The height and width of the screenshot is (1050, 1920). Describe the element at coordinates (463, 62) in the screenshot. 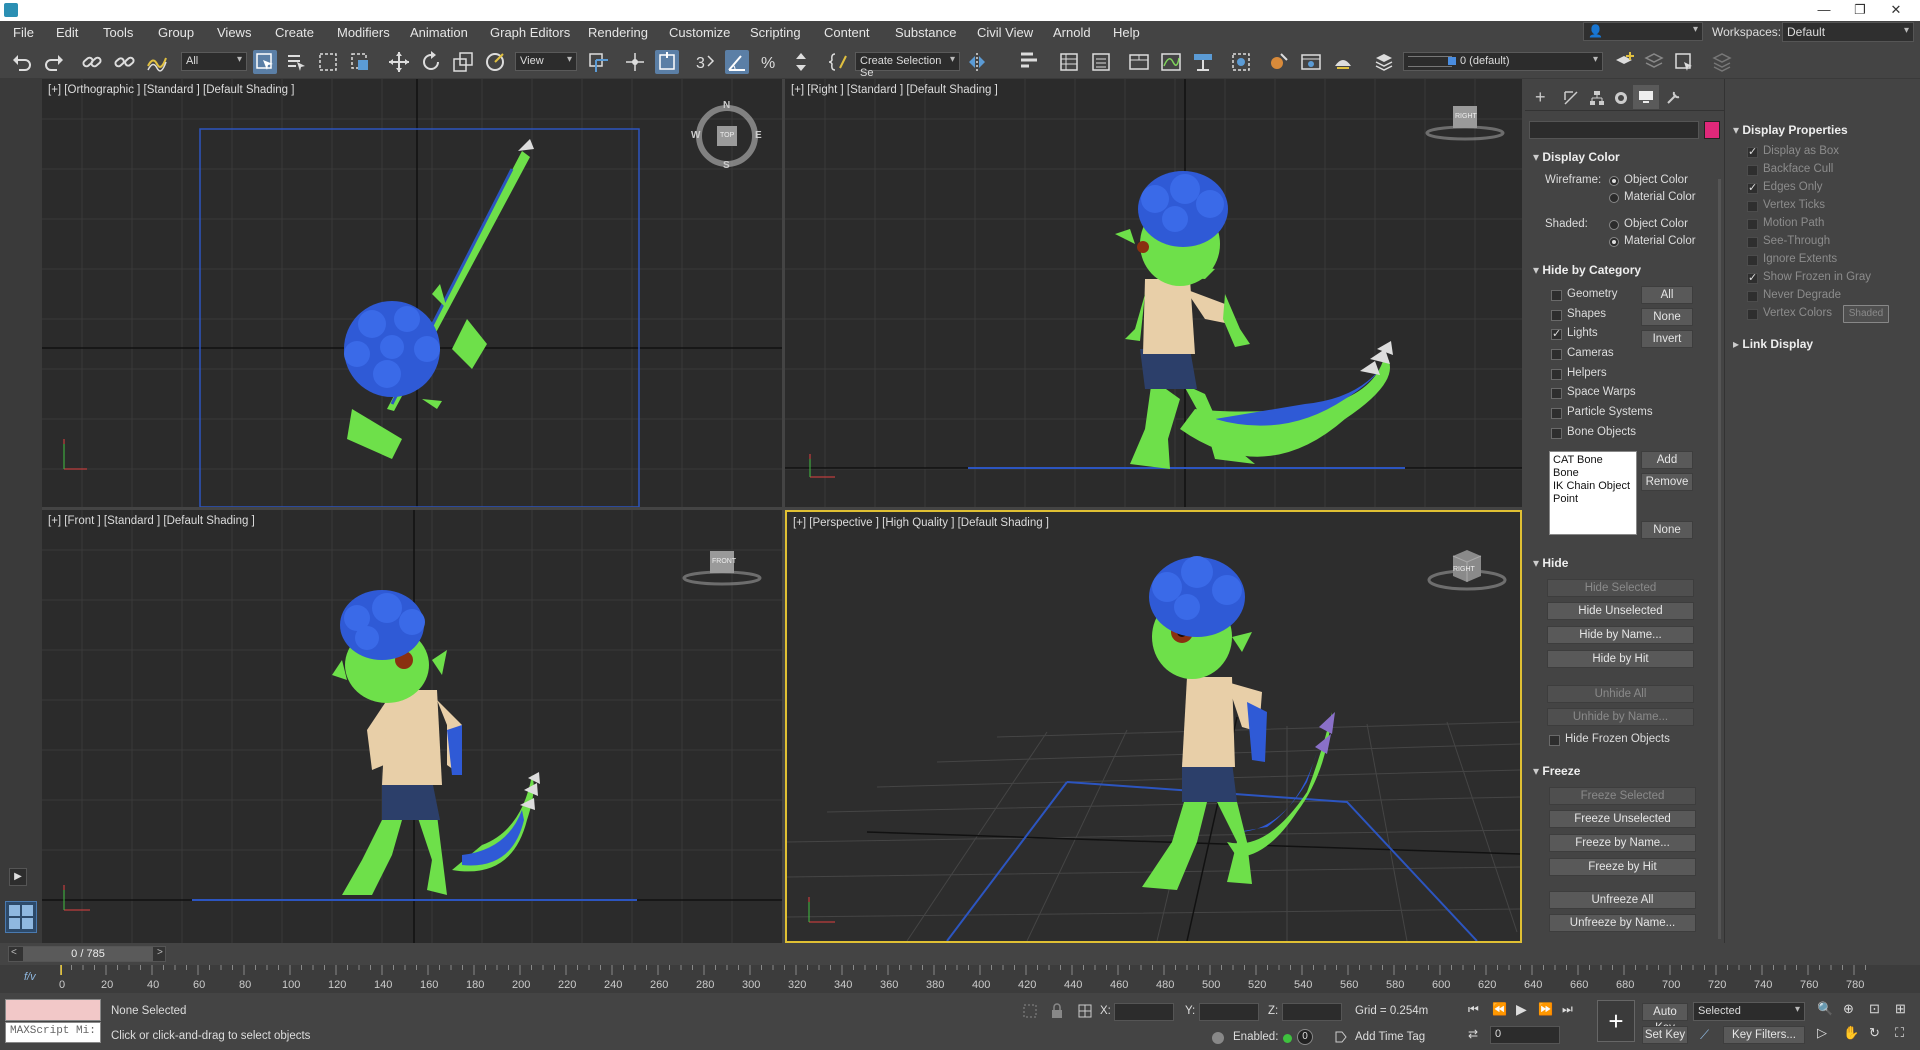

I see `scale-icon` at that location.